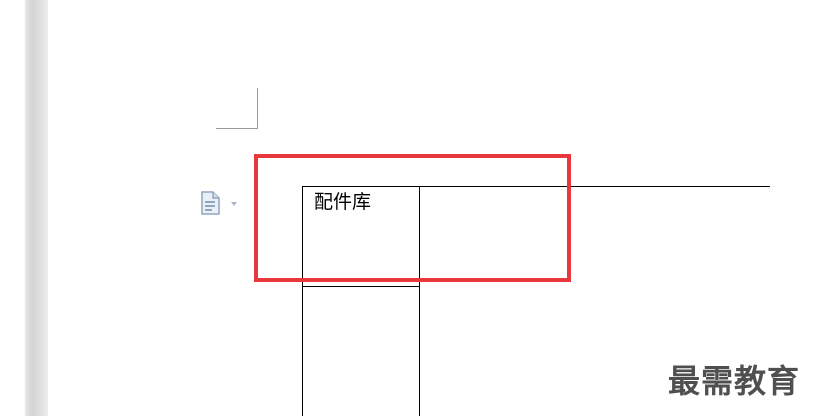  I want to click on highlight-annotation-box, so click(412, 218).